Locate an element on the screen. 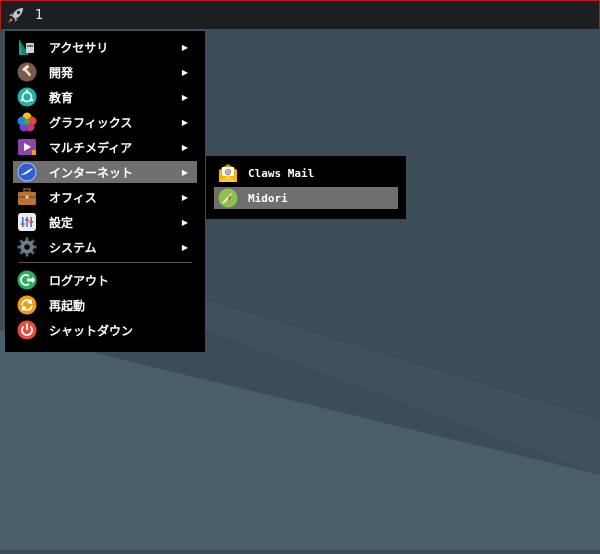 Image resolution: width=600 pixels, height=554 pixels. menu-item-multimedia: マルチメディア ▶ is located at coordinates (105, 147).